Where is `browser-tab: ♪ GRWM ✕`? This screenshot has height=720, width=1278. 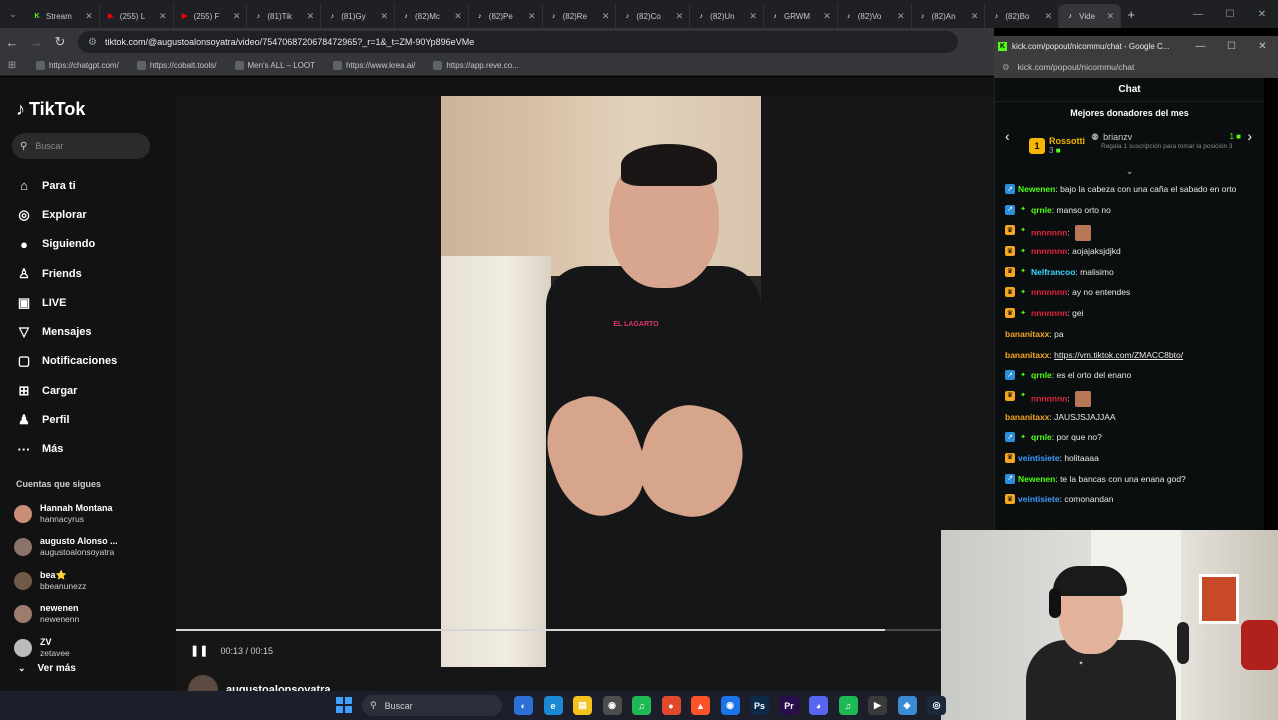
browser-tab: ♪ GRWM ✕ is located at coordinates (801, 16).